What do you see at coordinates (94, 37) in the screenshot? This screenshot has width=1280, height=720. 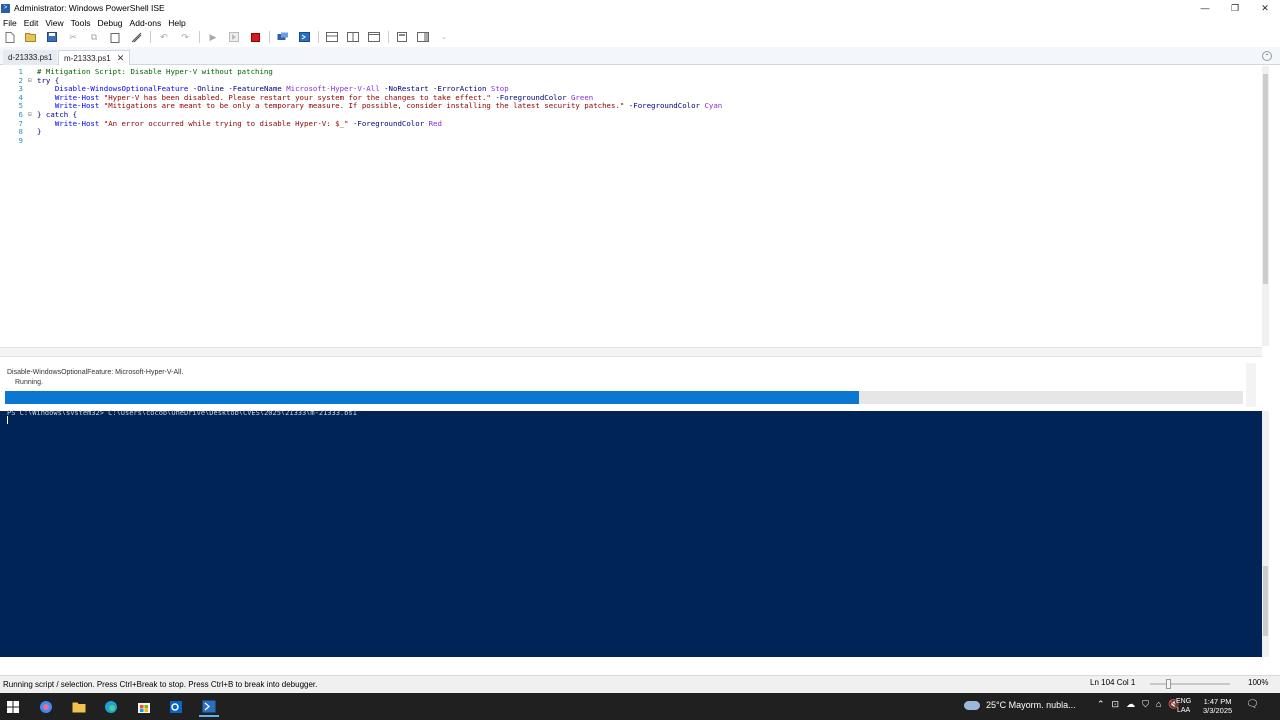 I see `copy-icon: ⧉` at bounding box center [94, 37].